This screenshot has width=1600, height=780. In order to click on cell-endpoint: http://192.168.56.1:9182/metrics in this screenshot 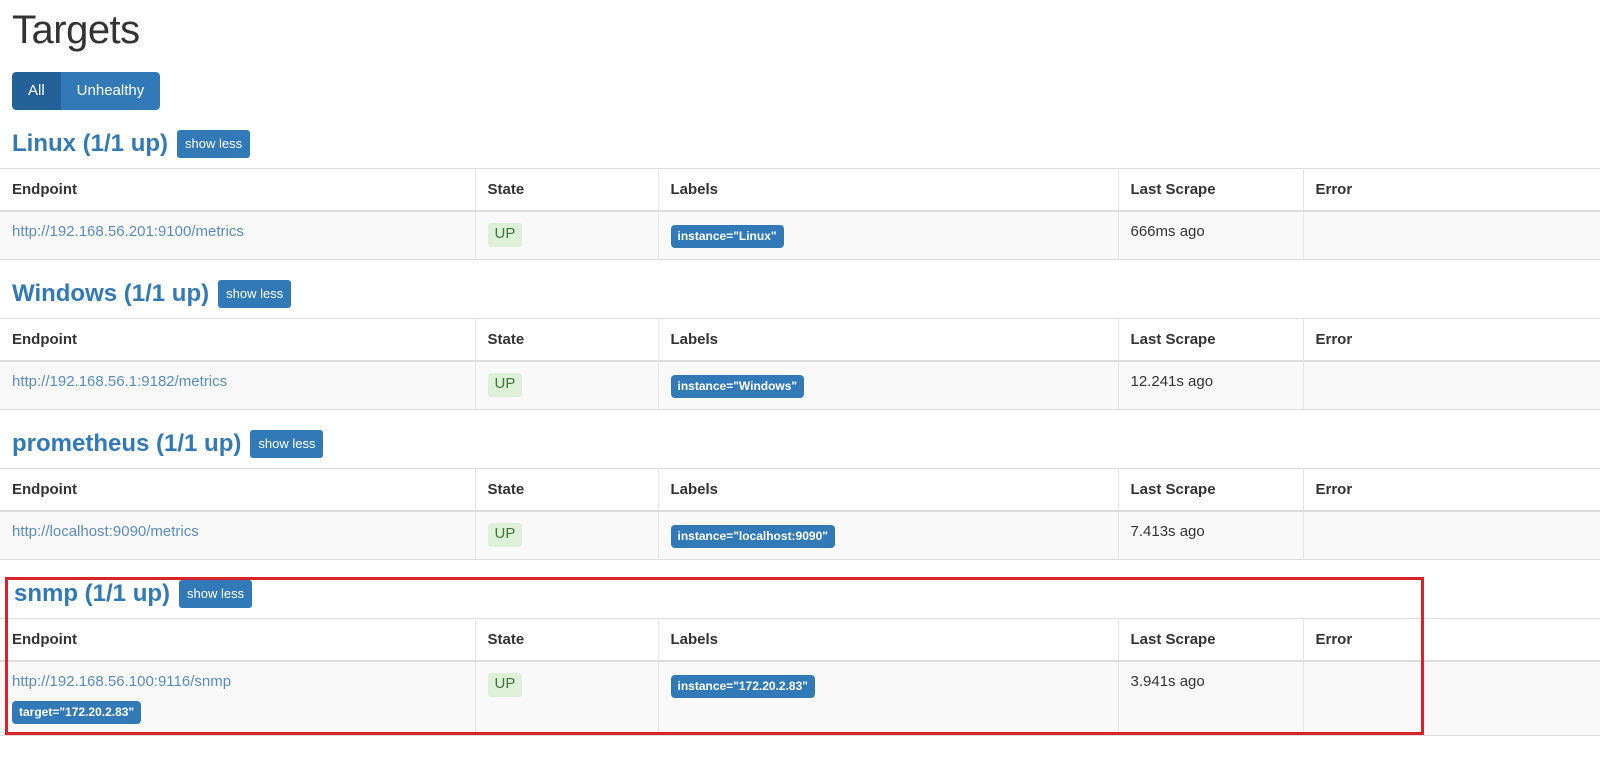, I will do `click(238, 385)`.